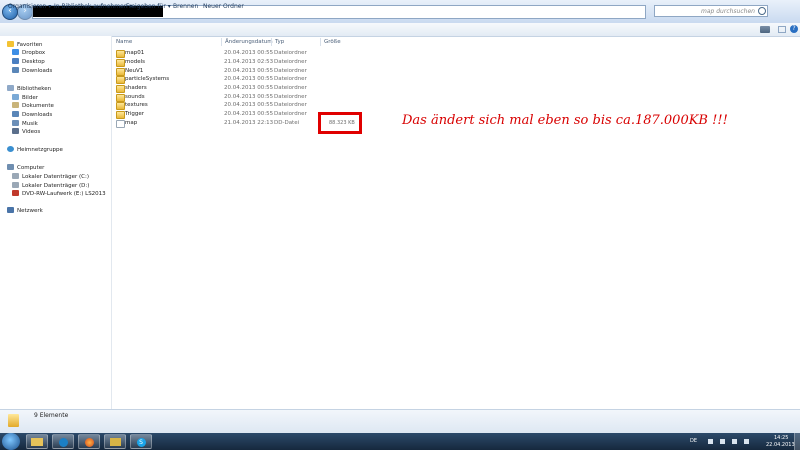 This screenshot has width=800, height=451. What do you see at coordinates (279, 42) in the screenshot?
I see `column-header-type: Typ` at bounding box center [279, 42].